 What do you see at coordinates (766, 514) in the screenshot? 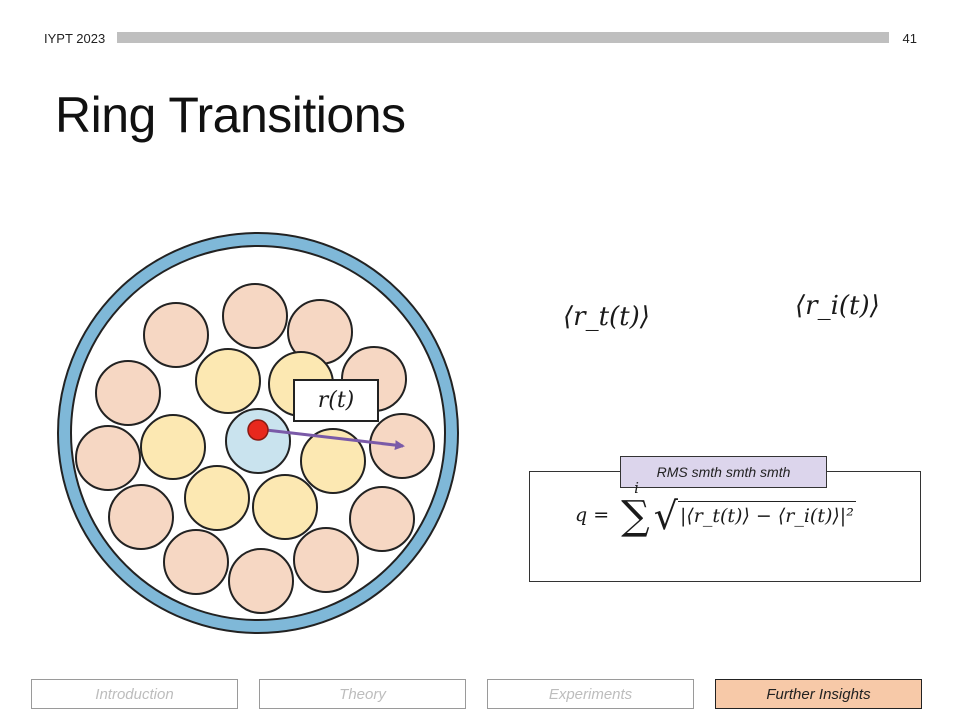
I see `formula-radicand: |⟨r_t(t)⟩ − ⟨r_i(t)⟩|²` at bounding box center [766, 514].